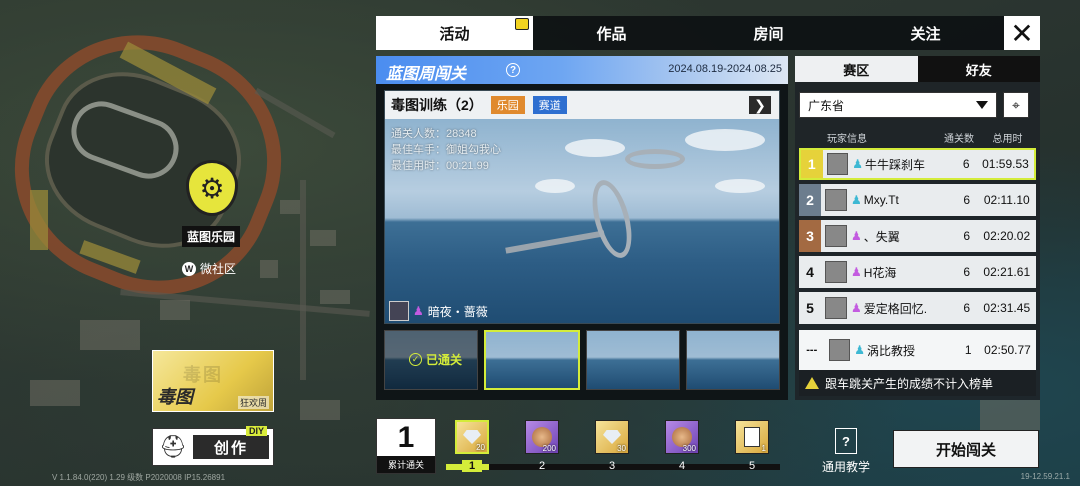  Describe the element at coordinates (966, 449) in the screenshot. I see `start-challenge-button: 开始闯关` at that location.